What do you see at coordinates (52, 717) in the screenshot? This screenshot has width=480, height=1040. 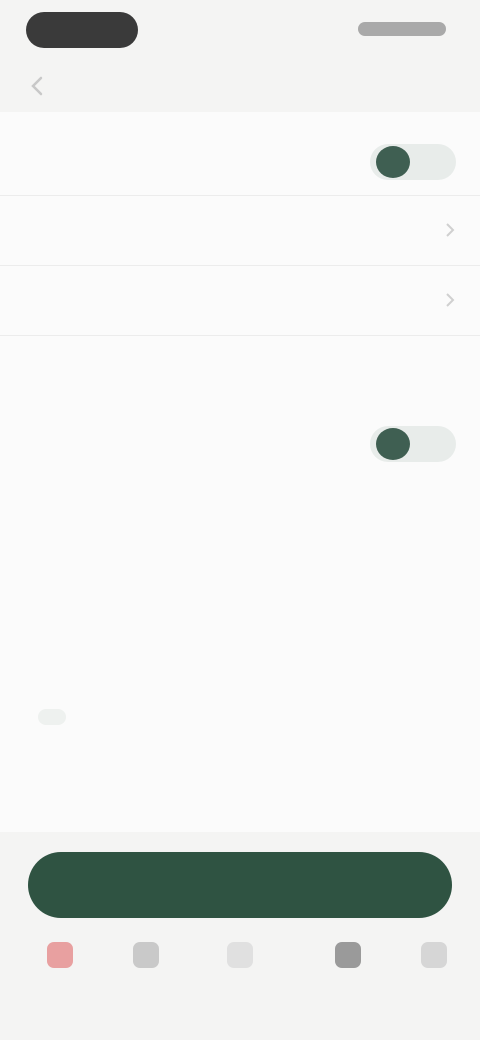 I see `tag-chip` at bounding box center [52, 717].